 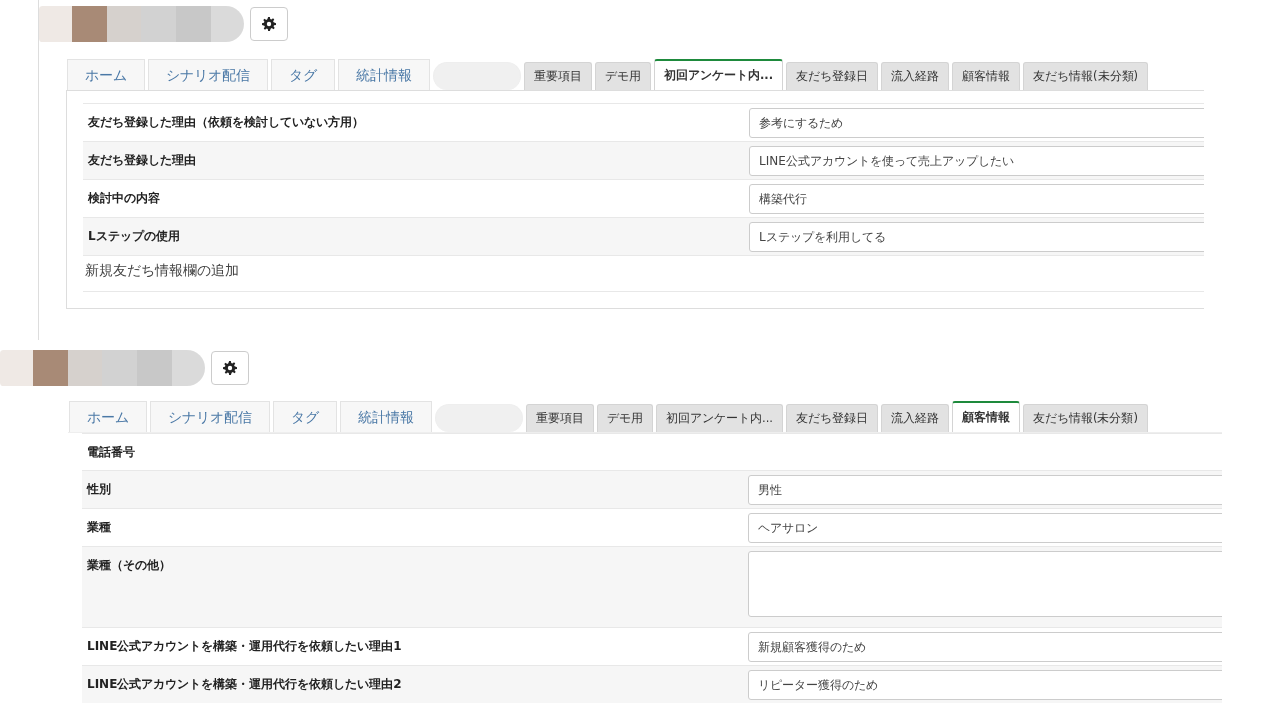 What do you see at coordinates (985, 647) in the screenshot?
I see `input-field: 新規顧客獲得のため` at bounding box center [985, 647].